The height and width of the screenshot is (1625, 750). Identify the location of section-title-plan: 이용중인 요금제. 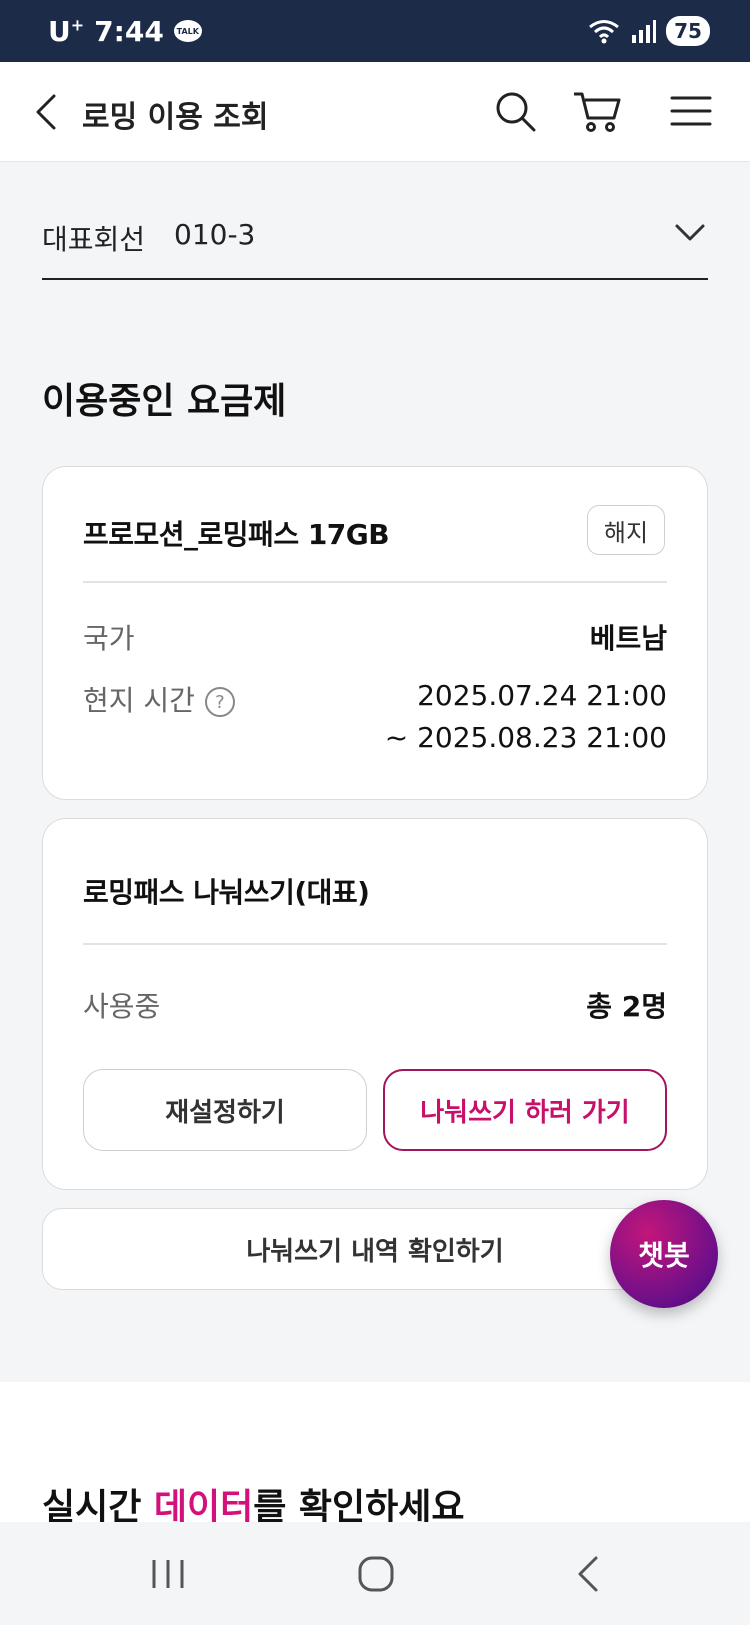
(164, 401).